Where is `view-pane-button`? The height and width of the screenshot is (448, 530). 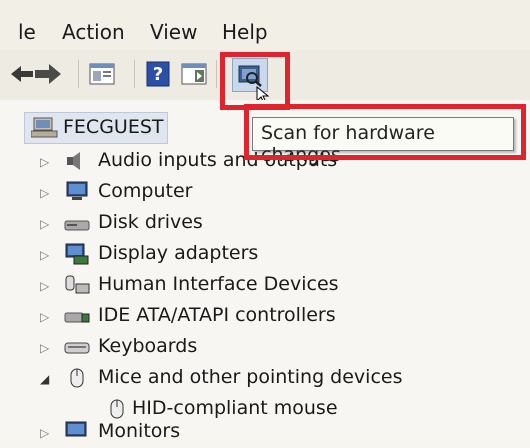 view-pane-button is located at coordinates (194, 74).